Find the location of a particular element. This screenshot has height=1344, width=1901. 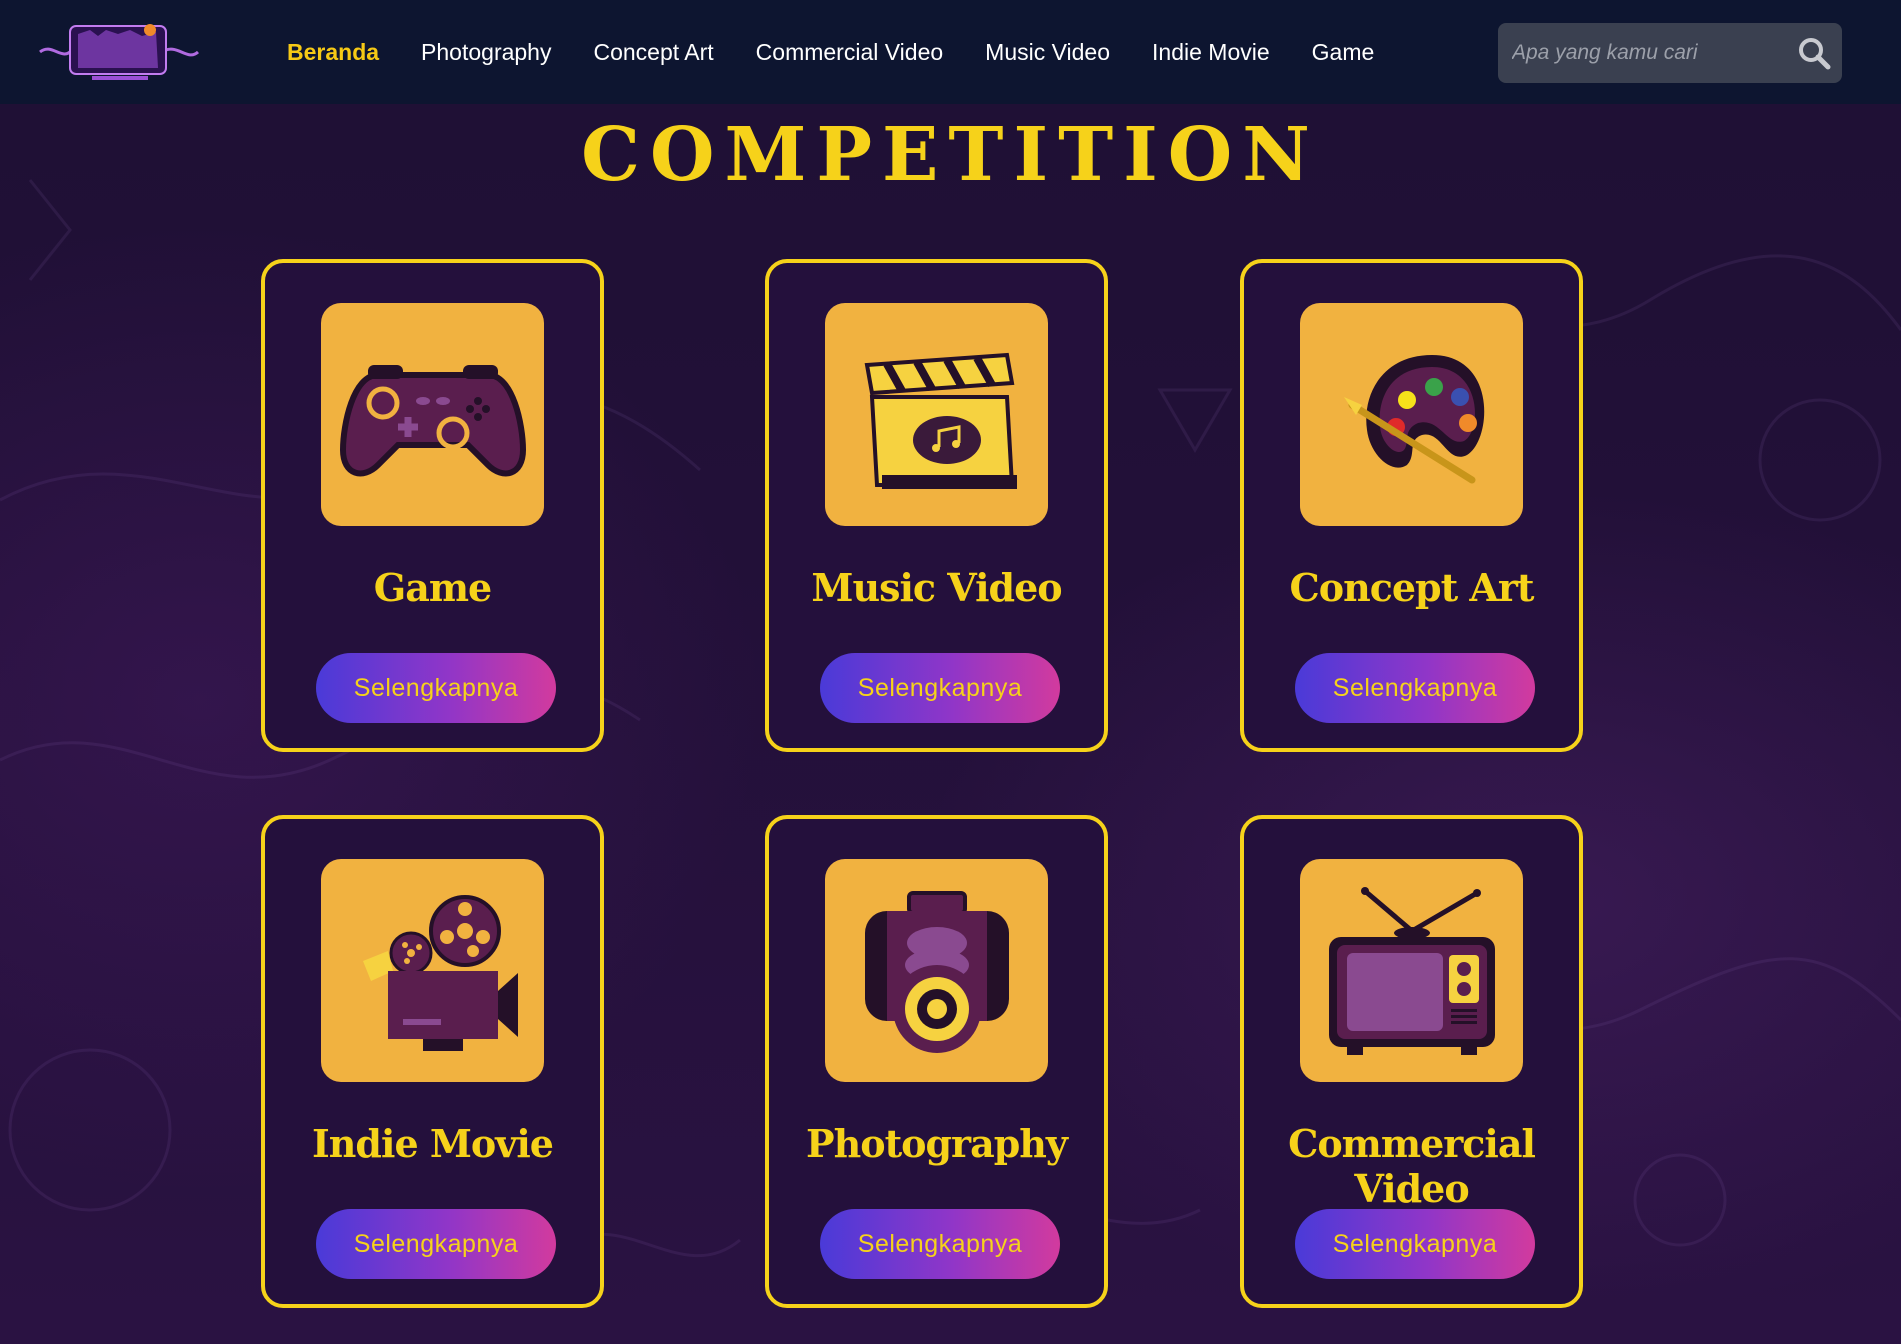

competition-card-game: Game Selengkapnya is located at coordinates (432, 505).